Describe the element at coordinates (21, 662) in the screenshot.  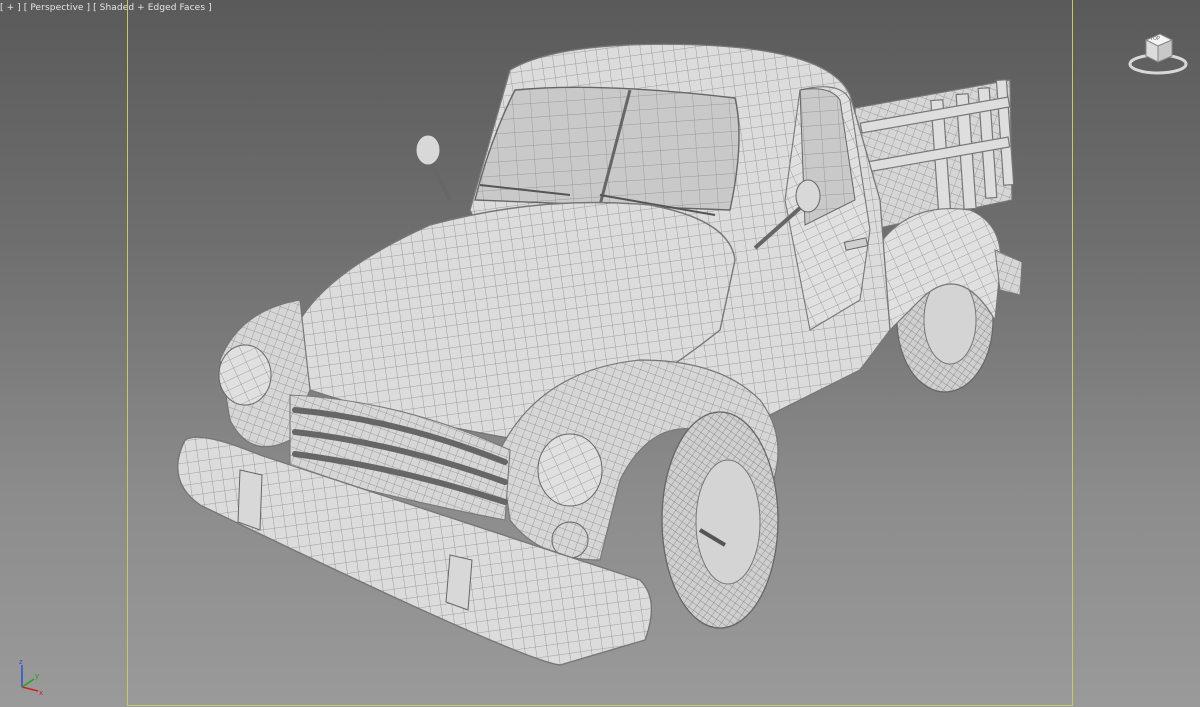
I see `axis-z-label: z` at that location.